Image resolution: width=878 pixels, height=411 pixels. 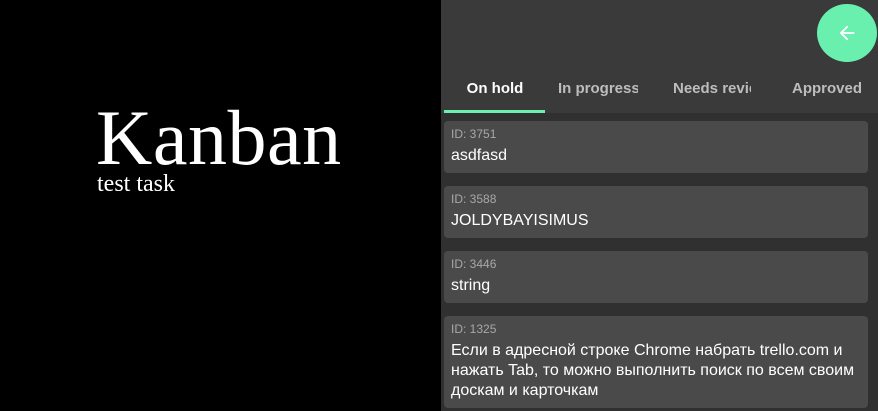 I want to click on task-card: ID: 3446 string, so click(x=656, y=277).